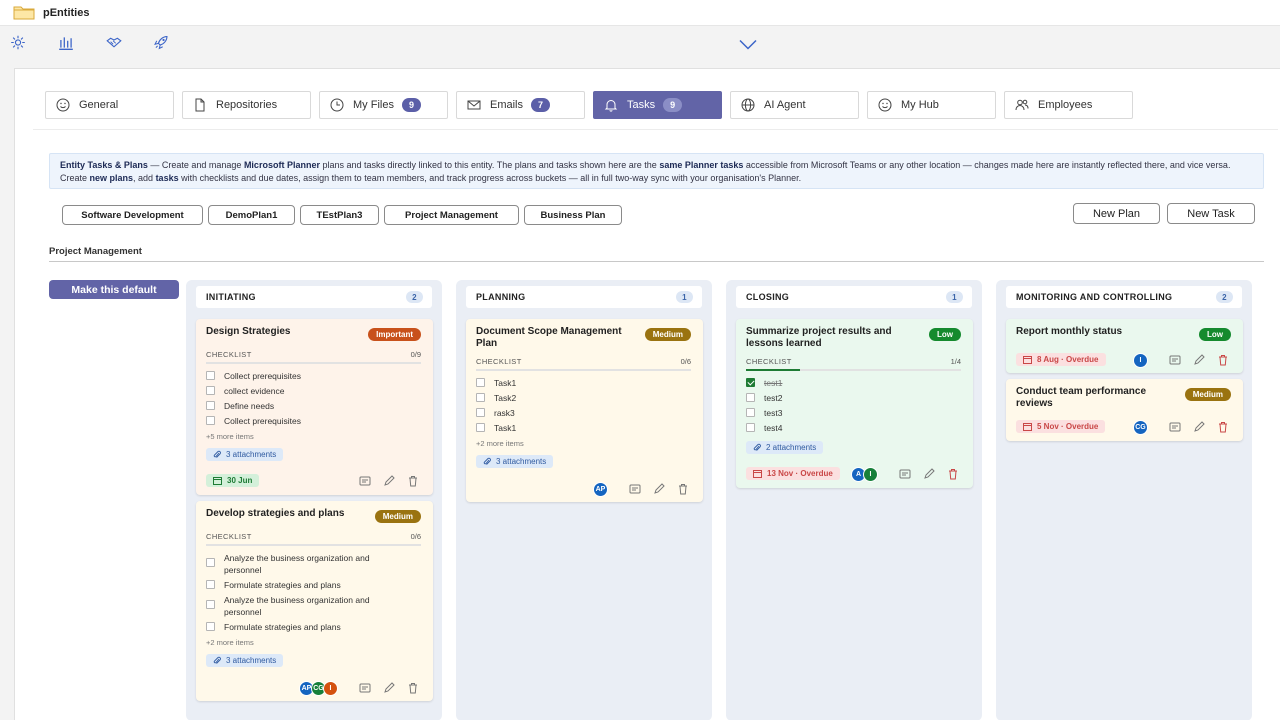  What do you see at coordinates (306, 406) in the screenshot?
I see `checklist-item: Define needs` at bounding box center [306, 406].